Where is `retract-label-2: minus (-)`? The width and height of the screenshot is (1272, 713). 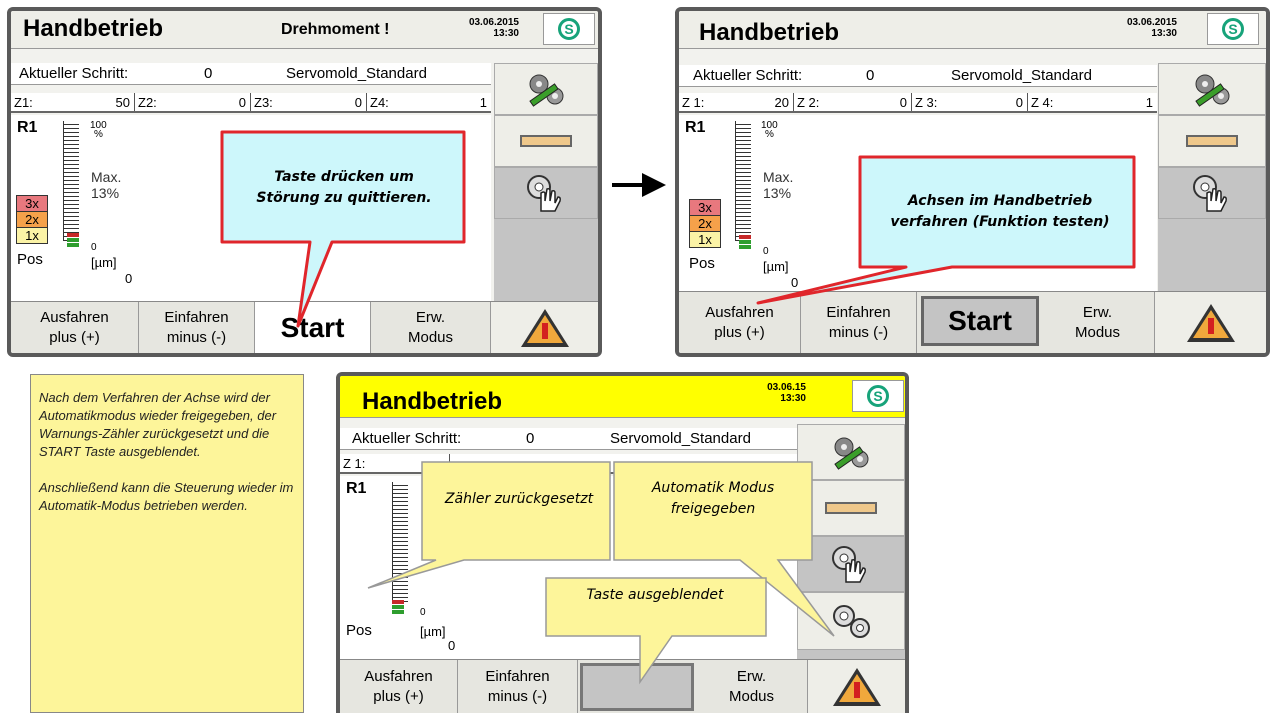 retract-label-2: minus (-) is located at coordinates (196, 337).